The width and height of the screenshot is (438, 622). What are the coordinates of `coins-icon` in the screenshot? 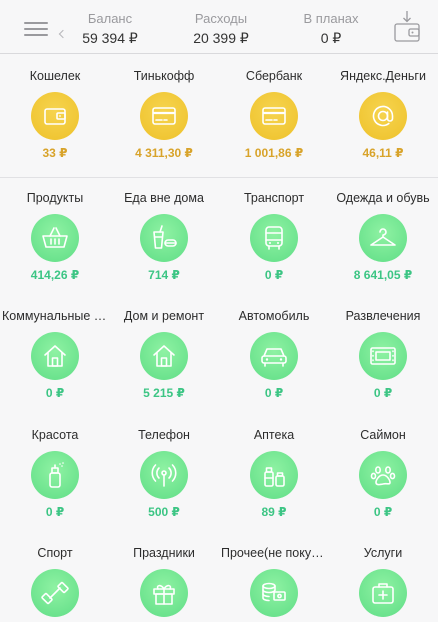 It's located at (274, 593).